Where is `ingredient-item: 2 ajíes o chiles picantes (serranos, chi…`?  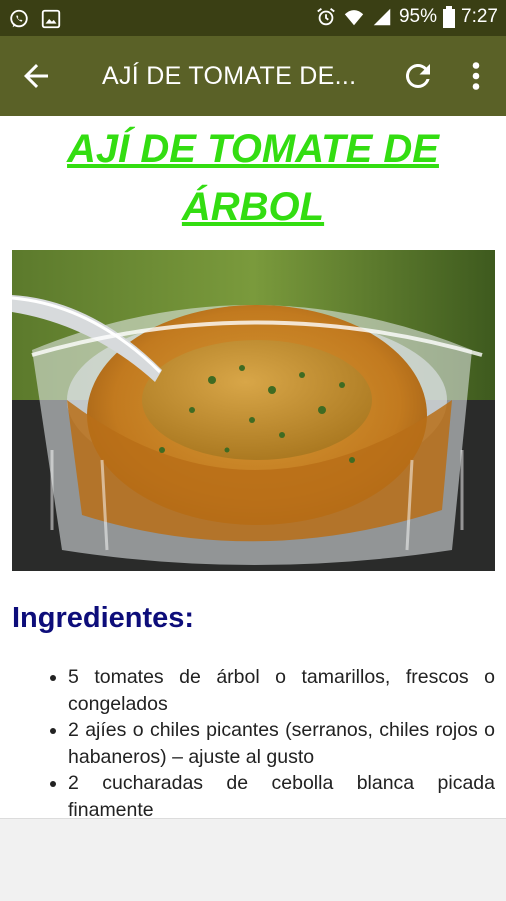
ingredient-item: 2 ajíes o chiles picantes (serranos, chi… is located at coordinates (281, 743).